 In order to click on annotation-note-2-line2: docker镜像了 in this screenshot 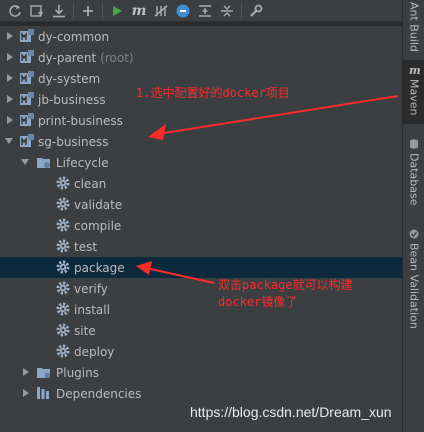, I will do `click(258, 302)`.